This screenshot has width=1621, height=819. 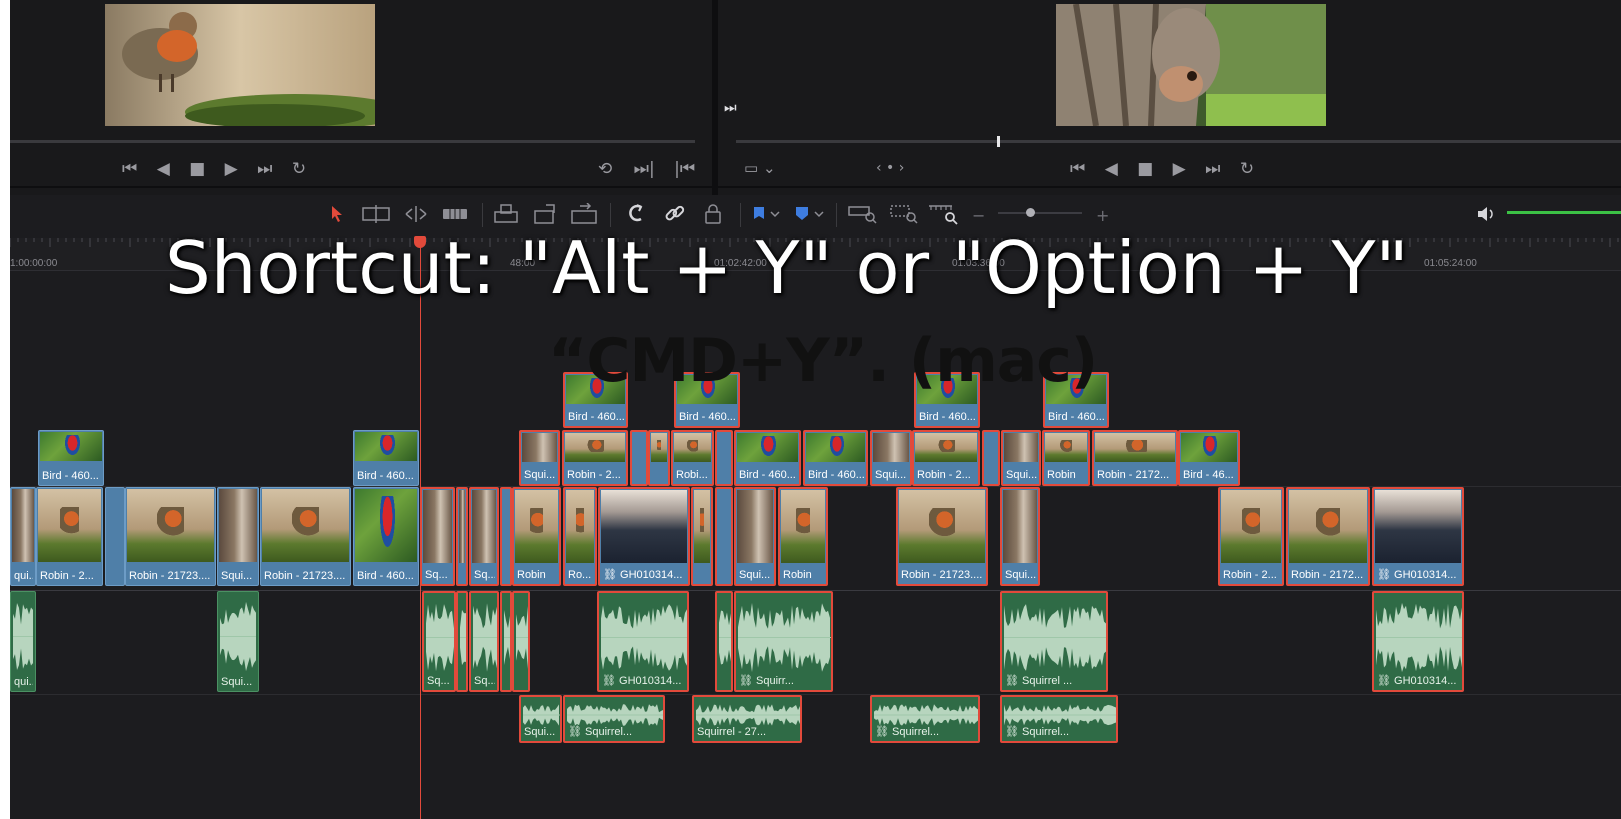 What do you see at coordinates (978, 216) in the screenshot?
I see `zoom-out-icon: −` at bounding box center [978, 216].